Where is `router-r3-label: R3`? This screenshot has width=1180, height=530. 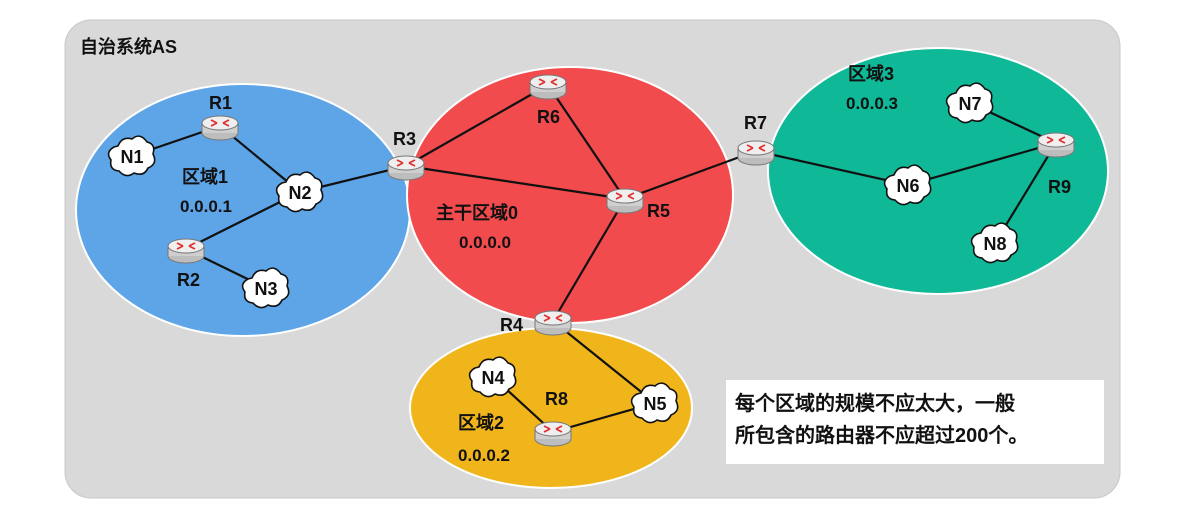
router-r3-label: R3 is located at coordinates (404, 139).